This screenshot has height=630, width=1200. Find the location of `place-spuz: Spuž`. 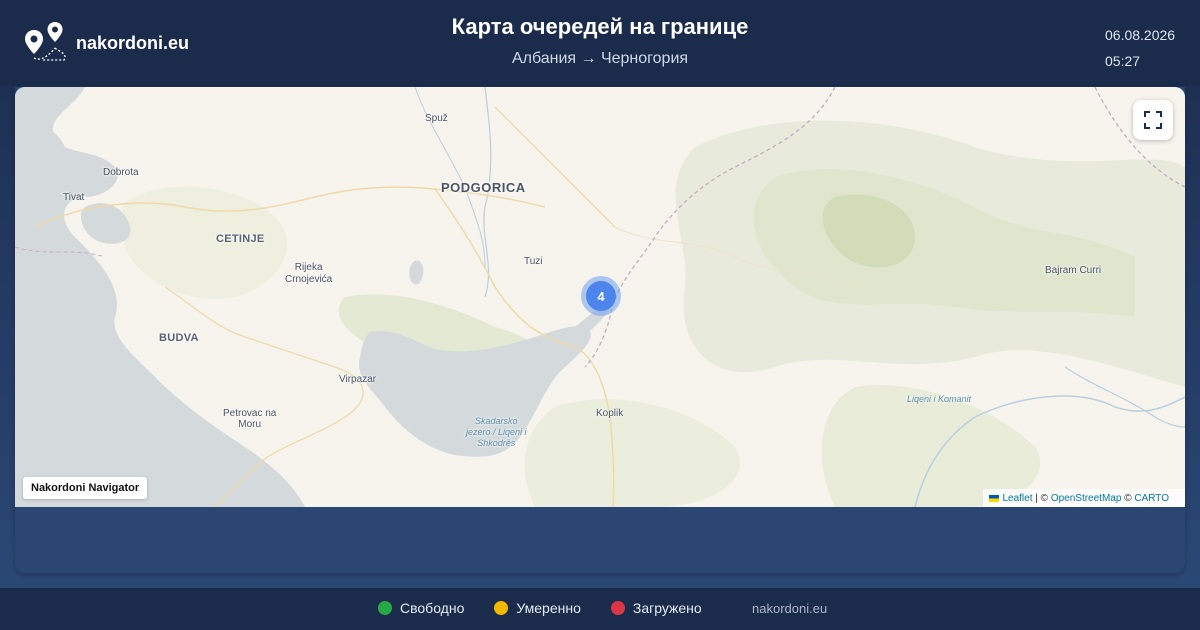

place-spuz: Spuž is located at coordinates (436, 118).